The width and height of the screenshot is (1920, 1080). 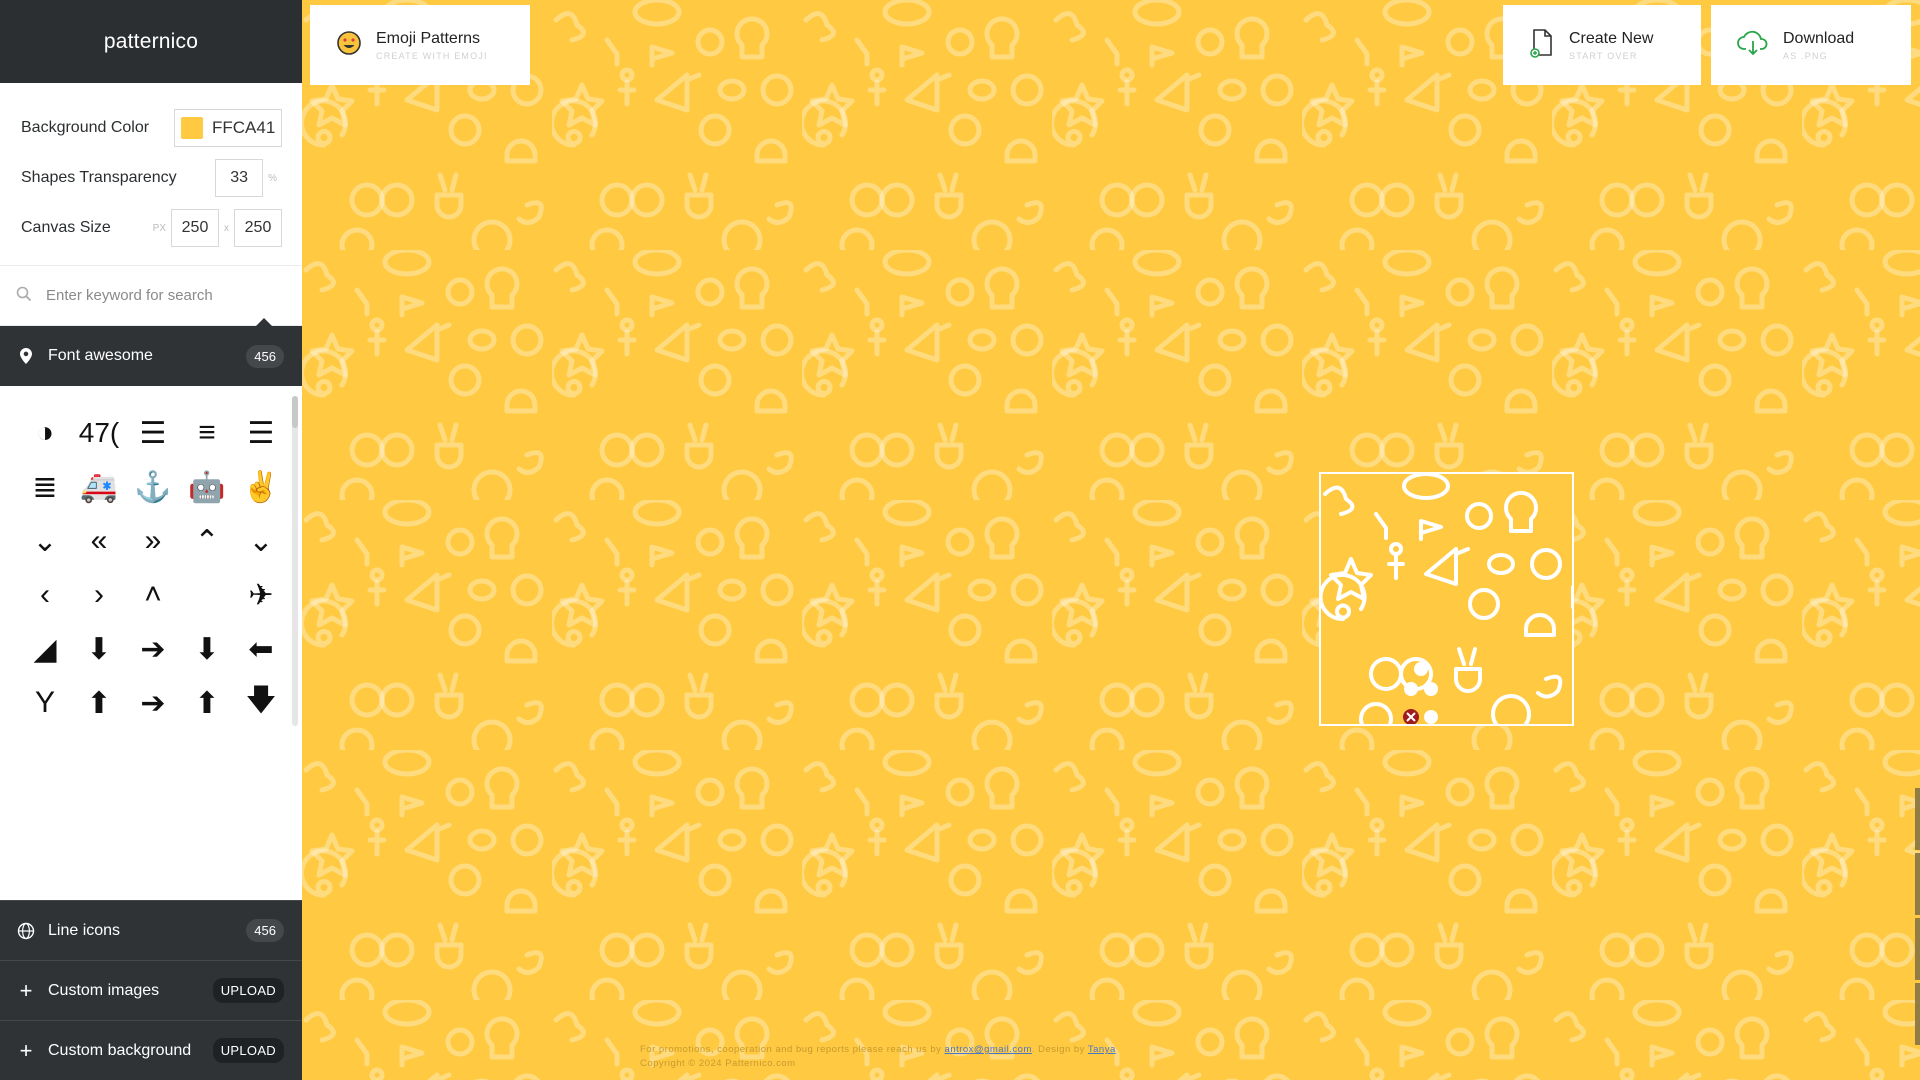 I want to click on ambulance-icon: 🚑, so click(x=99, y=487).